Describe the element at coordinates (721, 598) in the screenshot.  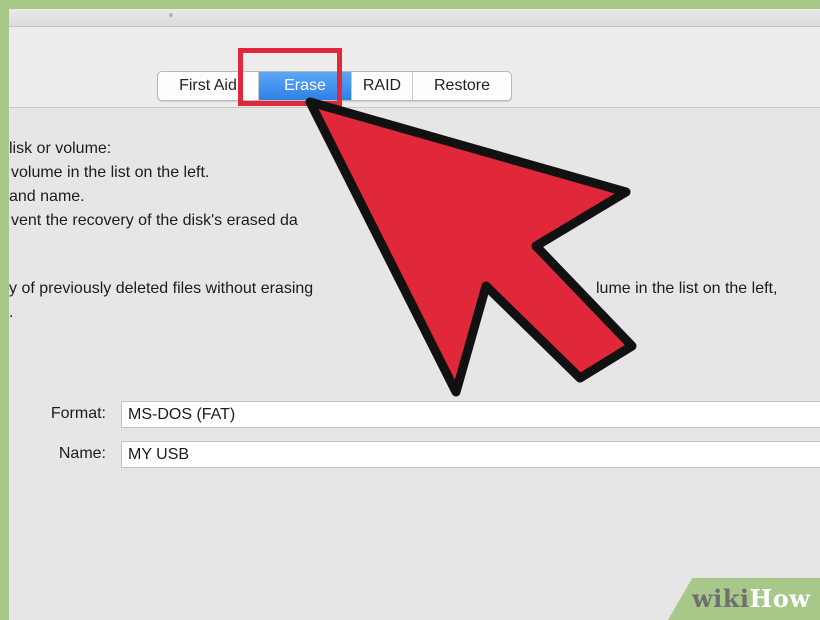
I see `watermark-wiki: wiki` at that location.